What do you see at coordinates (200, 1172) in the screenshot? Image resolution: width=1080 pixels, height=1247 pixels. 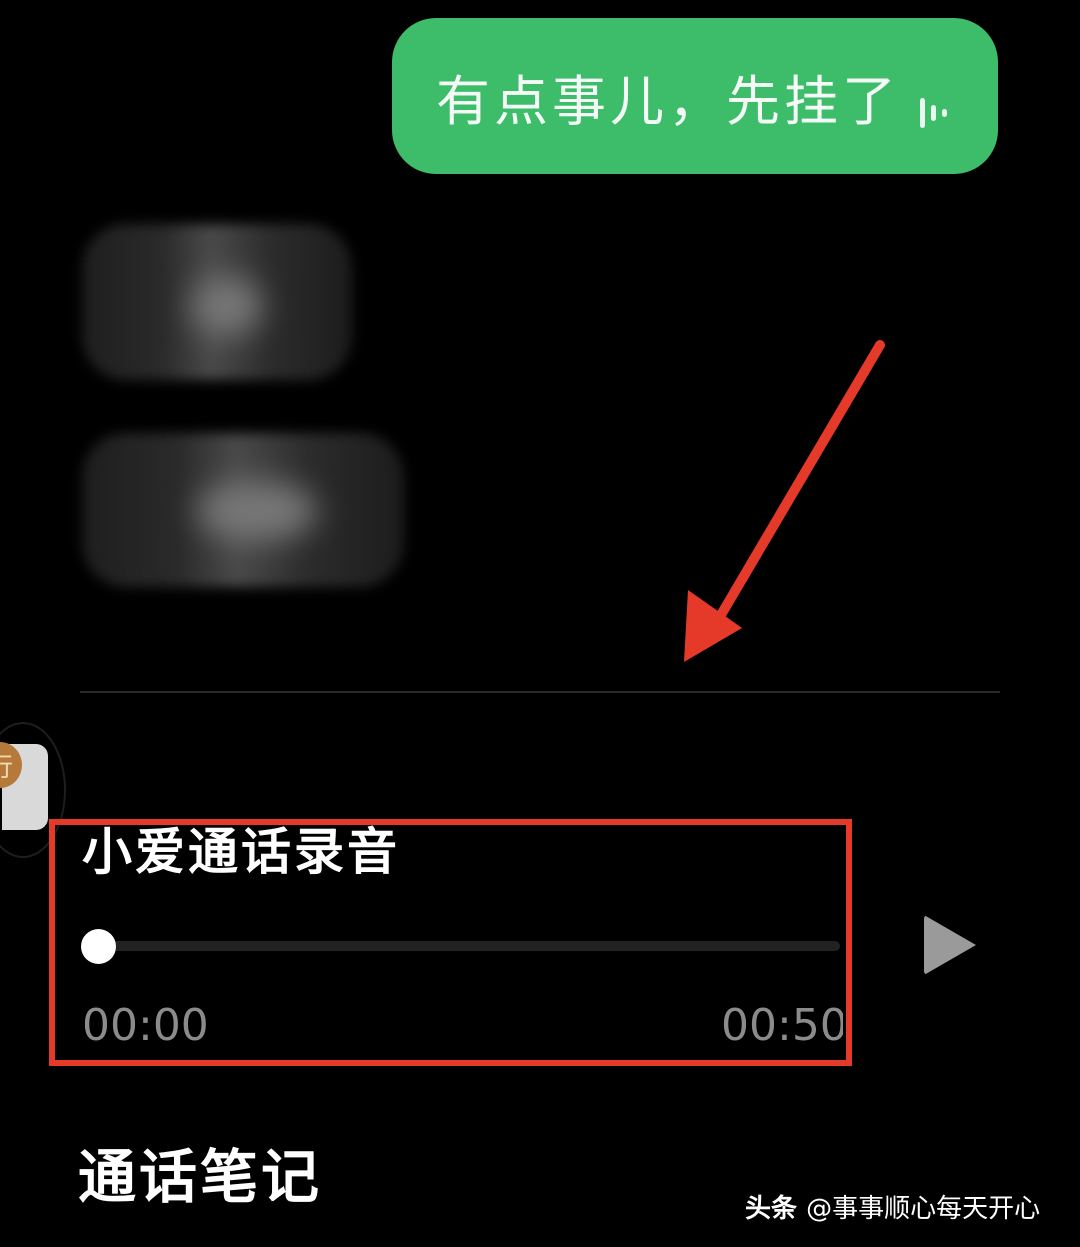 I see `call-notes-heading: 通话笔记` at bounding box center [200, 1172].